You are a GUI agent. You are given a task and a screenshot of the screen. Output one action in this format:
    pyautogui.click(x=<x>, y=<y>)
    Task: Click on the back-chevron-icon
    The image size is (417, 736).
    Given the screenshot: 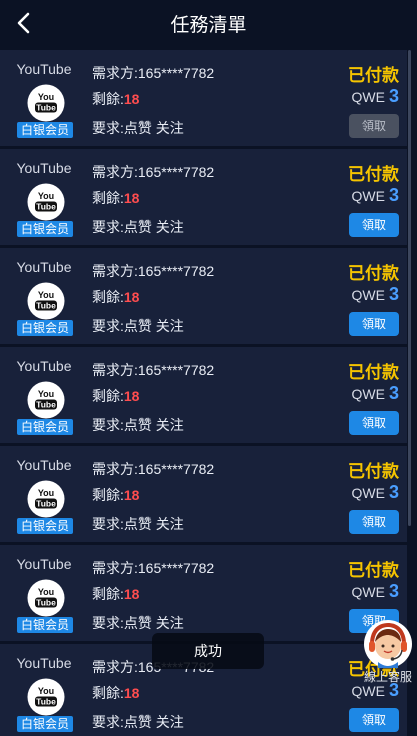 What is the action you would take?
    pyautogui.click(x=24, y=23)
    